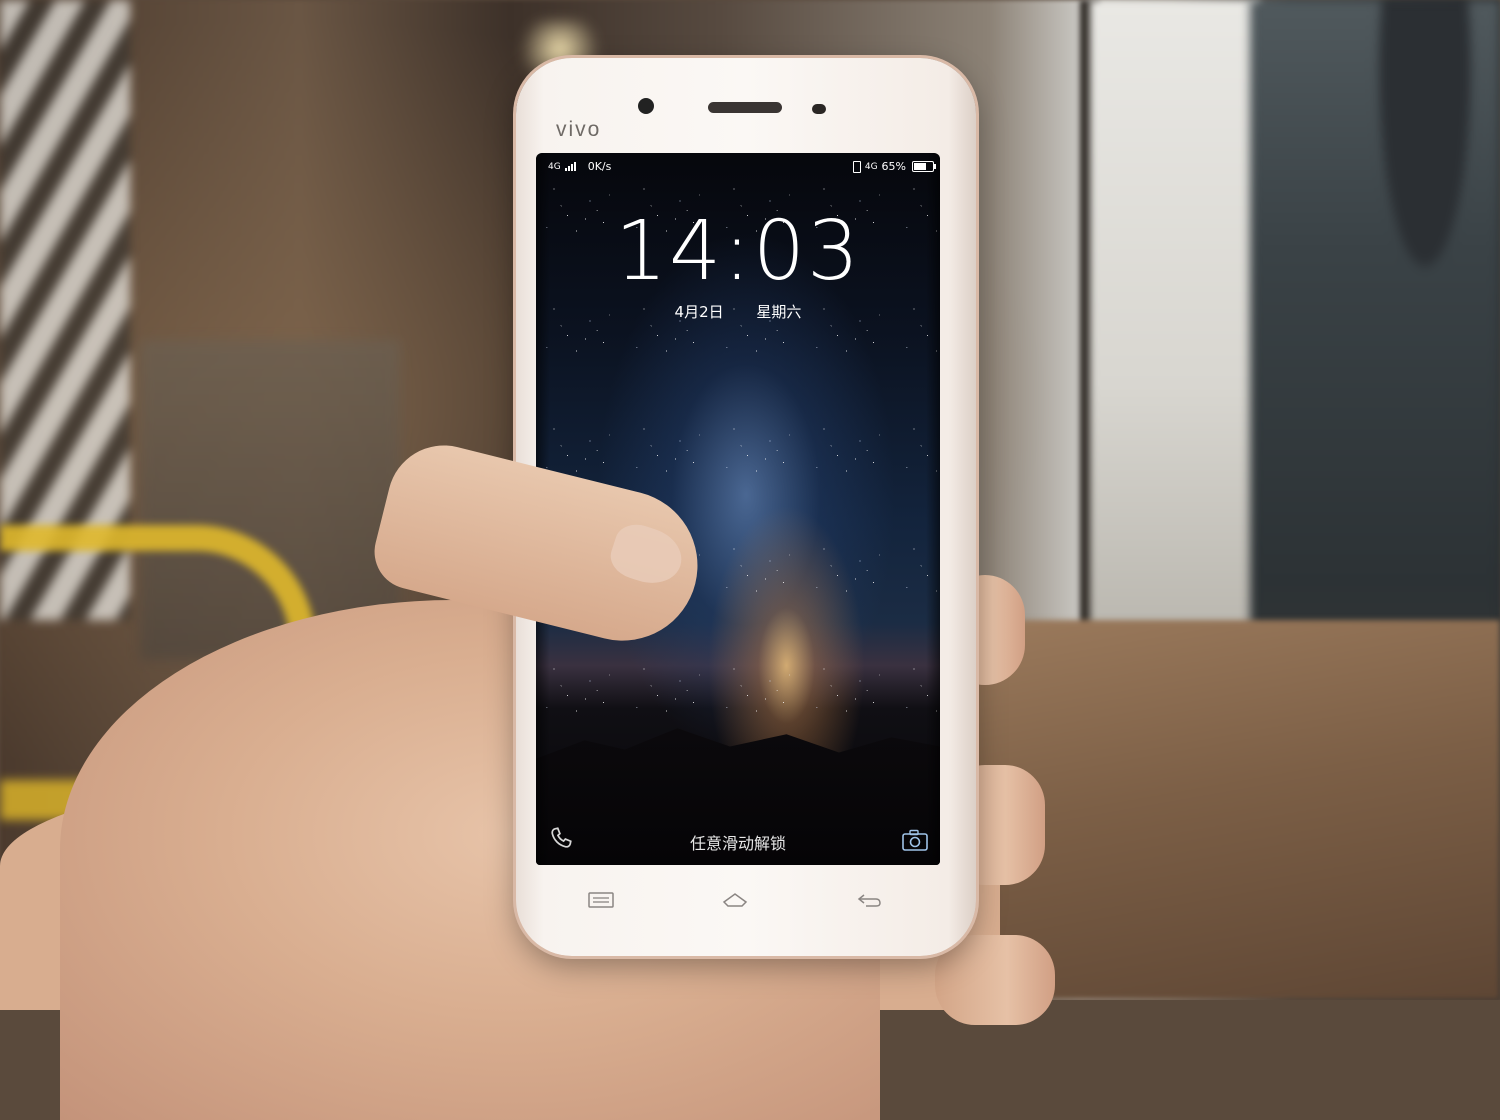 Image resolution: width=1500 pixels, height=1120 pixels. I want to click on unlock-hint: 任意滑动解锁, so click(737, 843).